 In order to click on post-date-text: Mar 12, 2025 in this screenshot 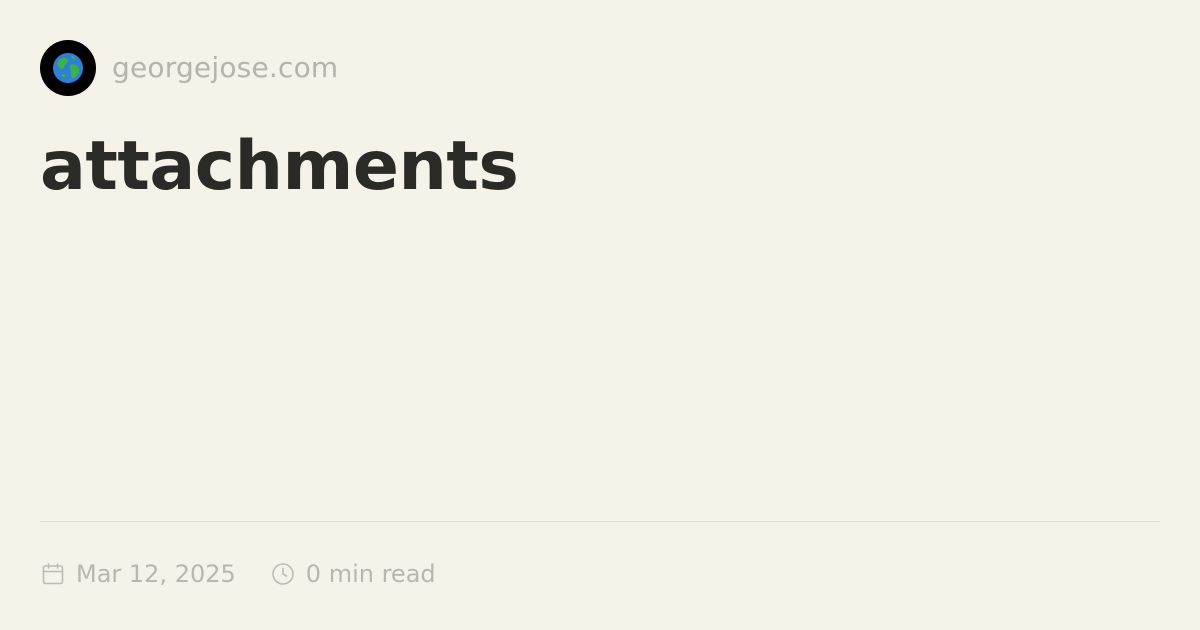, I will do `click(156, 574)`.